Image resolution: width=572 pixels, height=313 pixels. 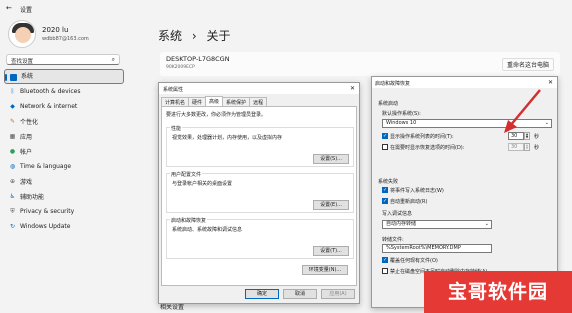 I want to click on search-icon: ⌕, so click(x=113, y=59).